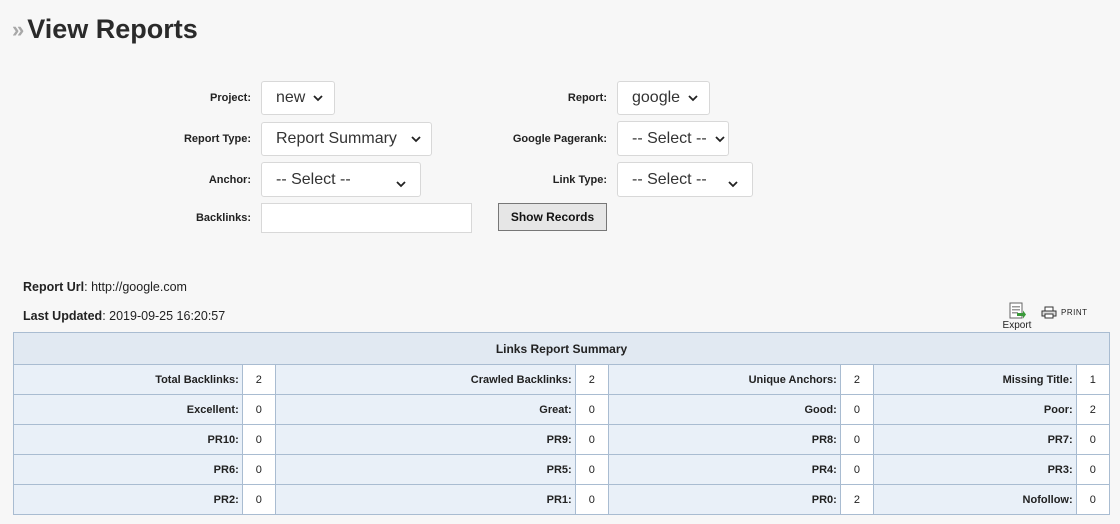 This screenshot has height=524, width=1120. Describe the element at coordinates (724, 469) in the screenshot. I see `metric-label: PR4:` at that location.